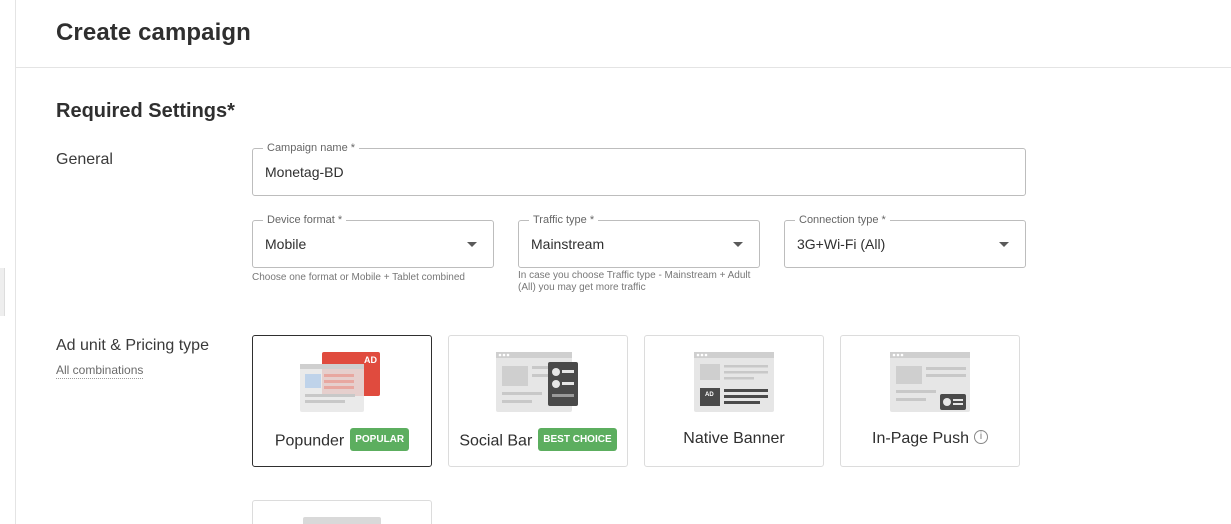 This screenshot has width=1231, height=524. I want to click on popunder-caption: Popunder POPULAR, so click(342, 440).